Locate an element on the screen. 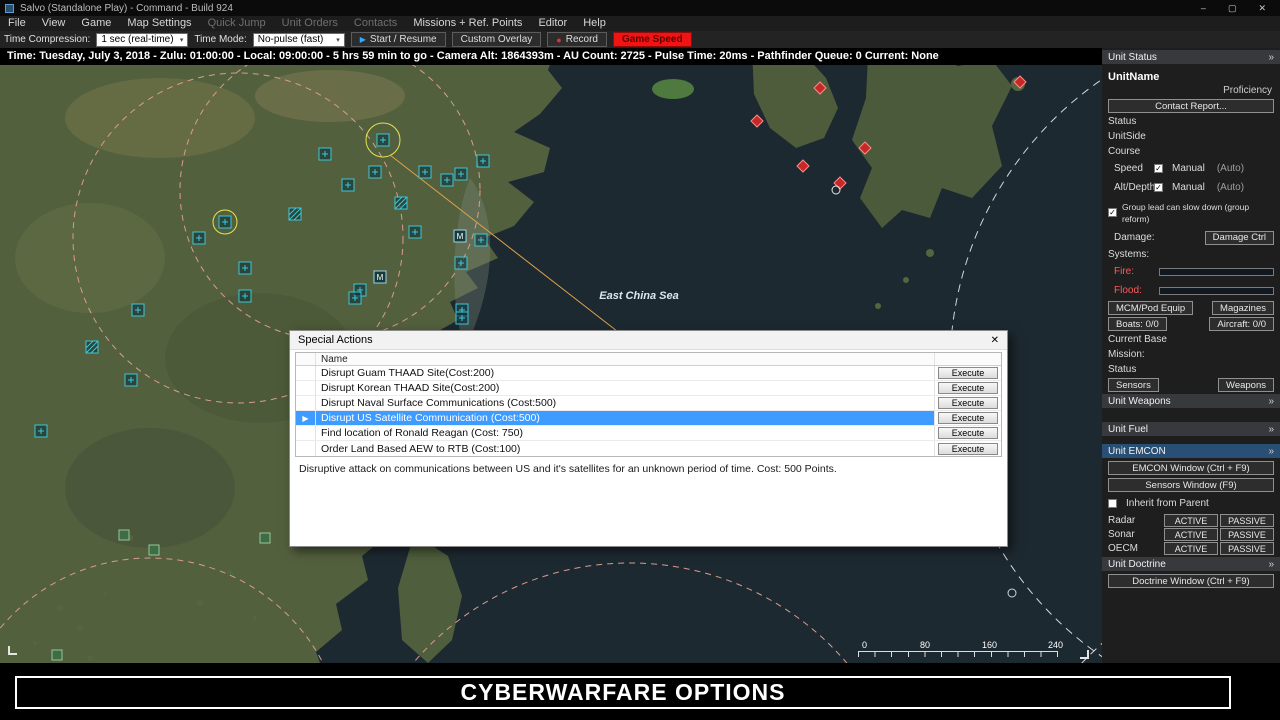  section-unit-weapons: Unit Weapons » is located at coordinates (1191, 401).